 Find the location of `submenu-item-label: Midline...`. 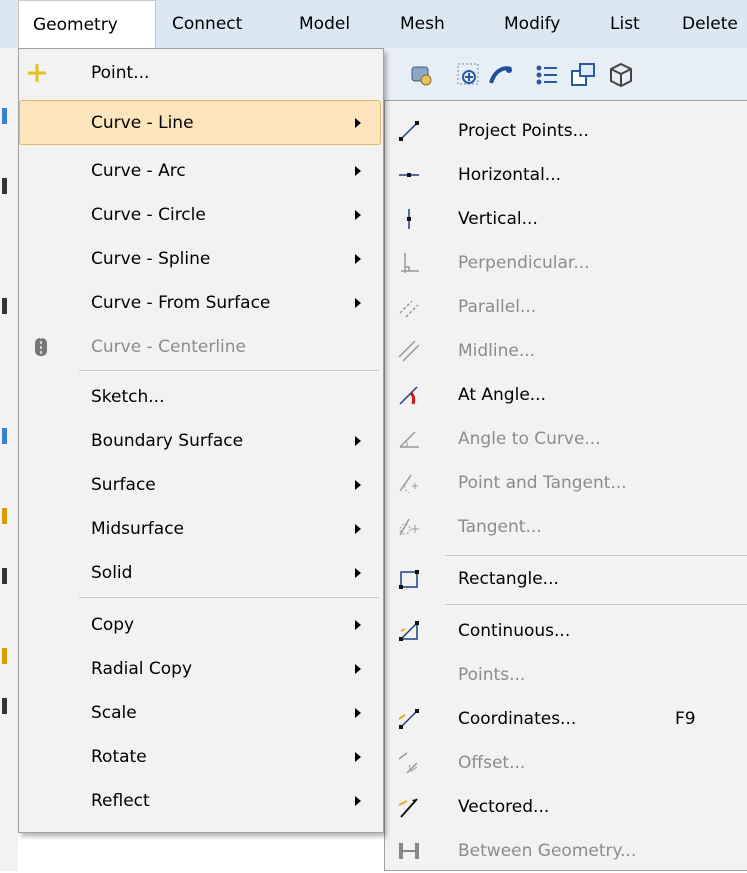

submenu-item-label: Midline... is located at coordinates (497, 351).